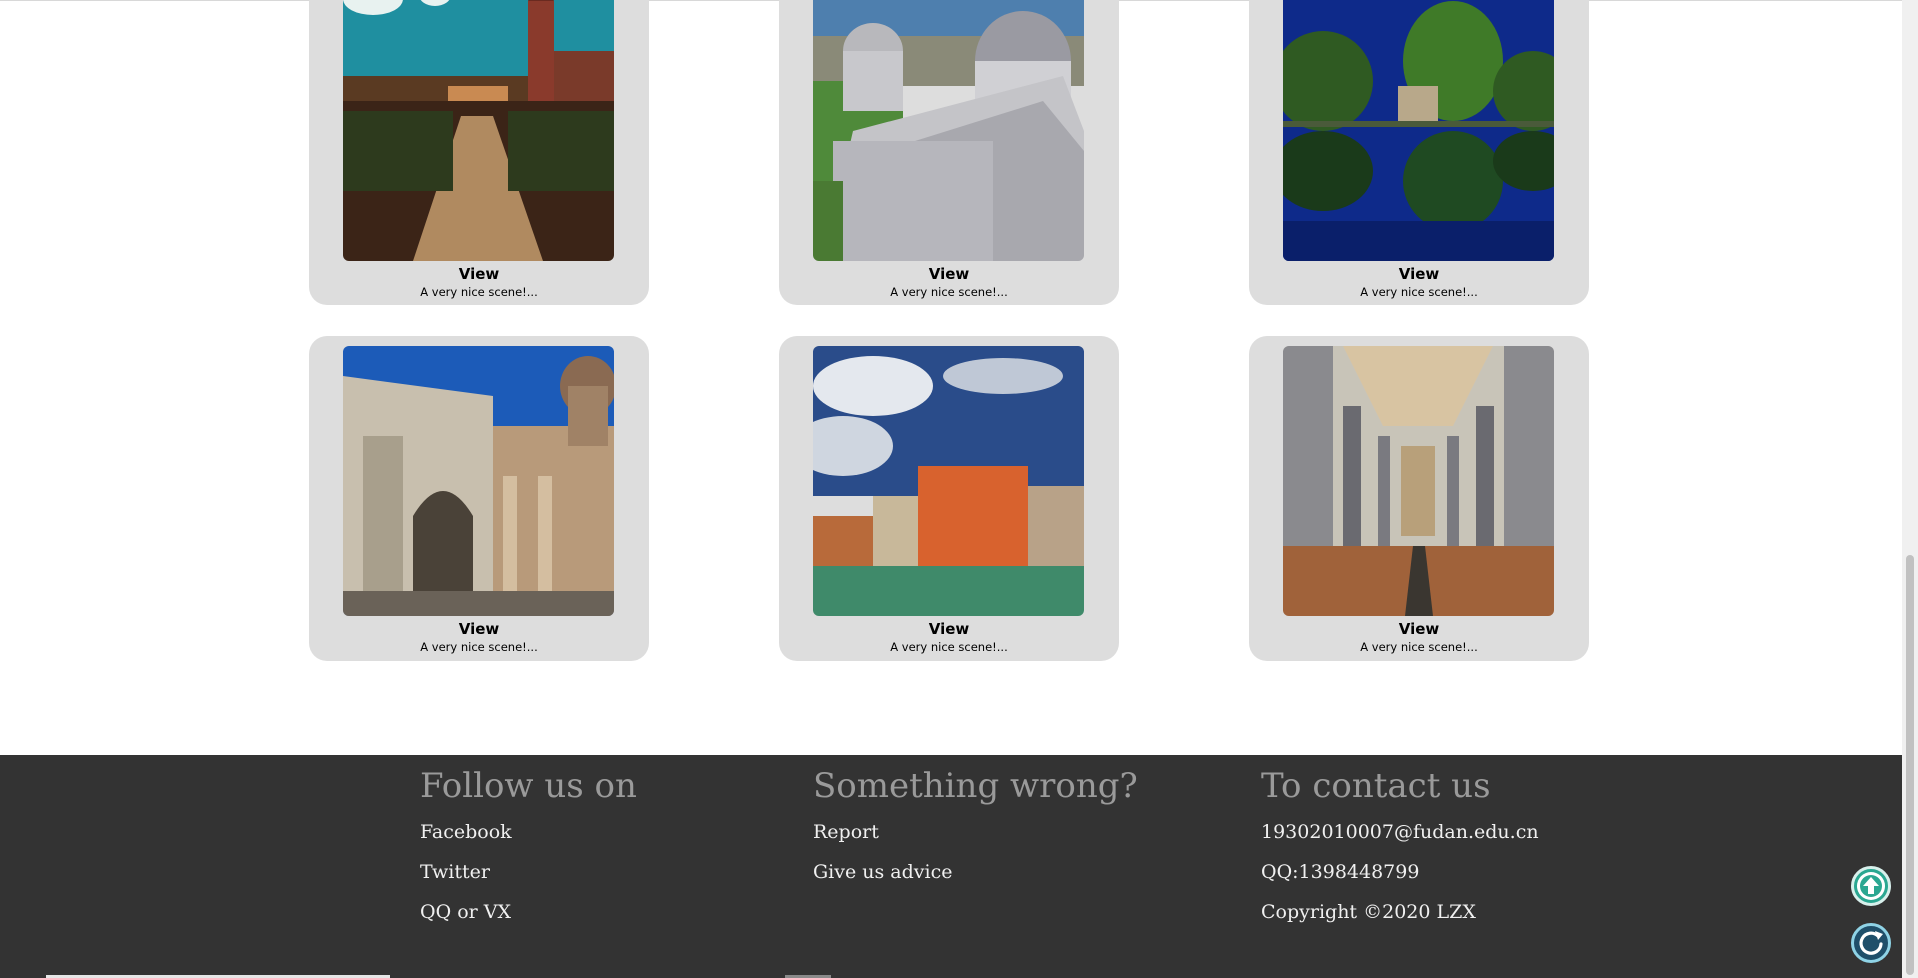 The height and width of the screenshot is (978, 1918). What do you see at coordinates (1340, 872) in the screenshot?
I see `contact-qq: QQ:1398448799` at bounding box center [1340, 872].